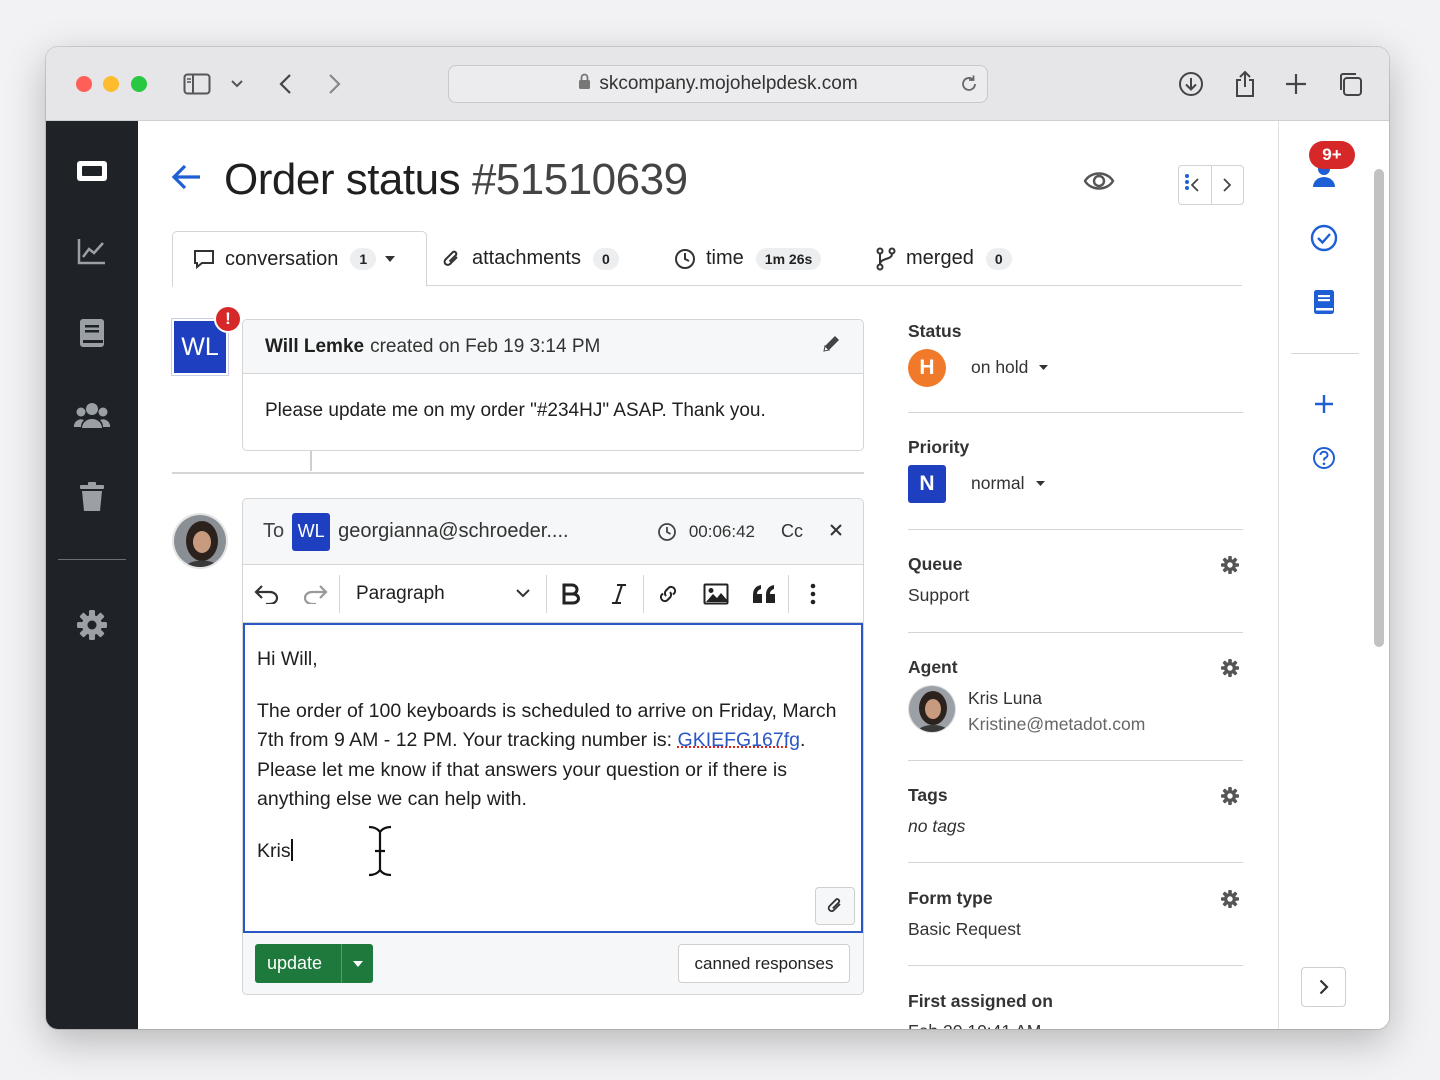 The width and height of the screenshot is (1440, 1080). What do you see at coordinates (1296, 84) in the screenshot?
I see `new-tab-icon` at bounding box center [1296, 84].